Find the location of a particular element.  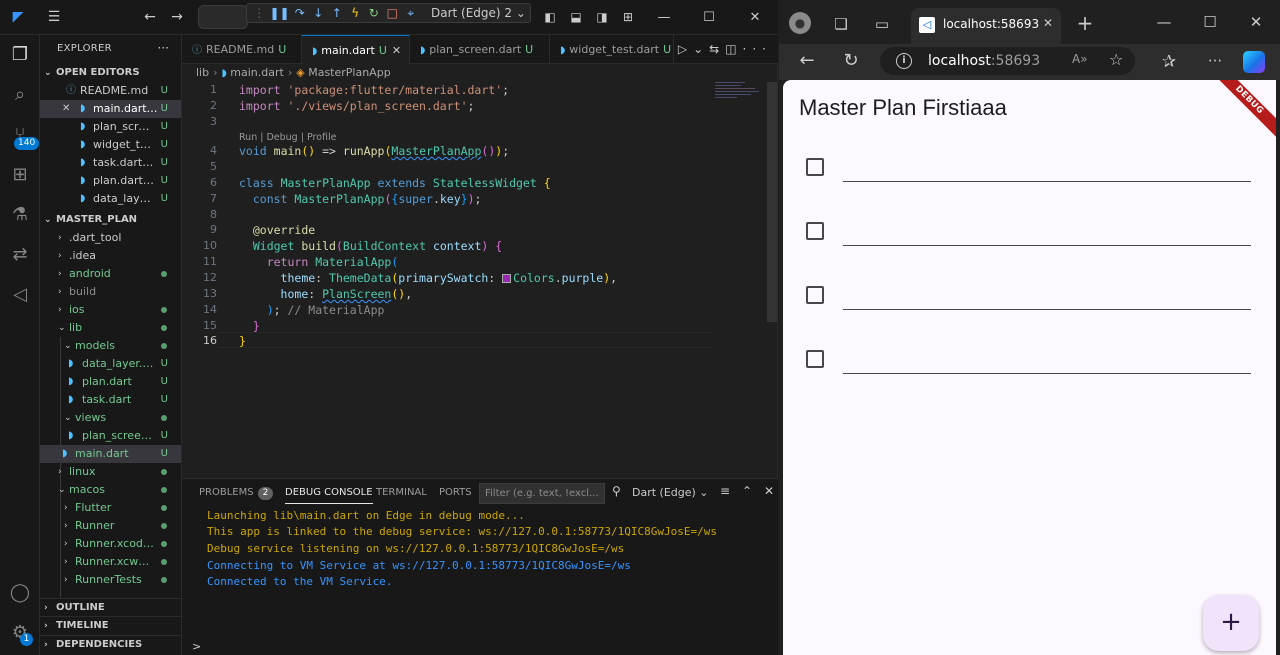

open-editor-item: ◗data_layer....U is located at coordinates (110, 199).